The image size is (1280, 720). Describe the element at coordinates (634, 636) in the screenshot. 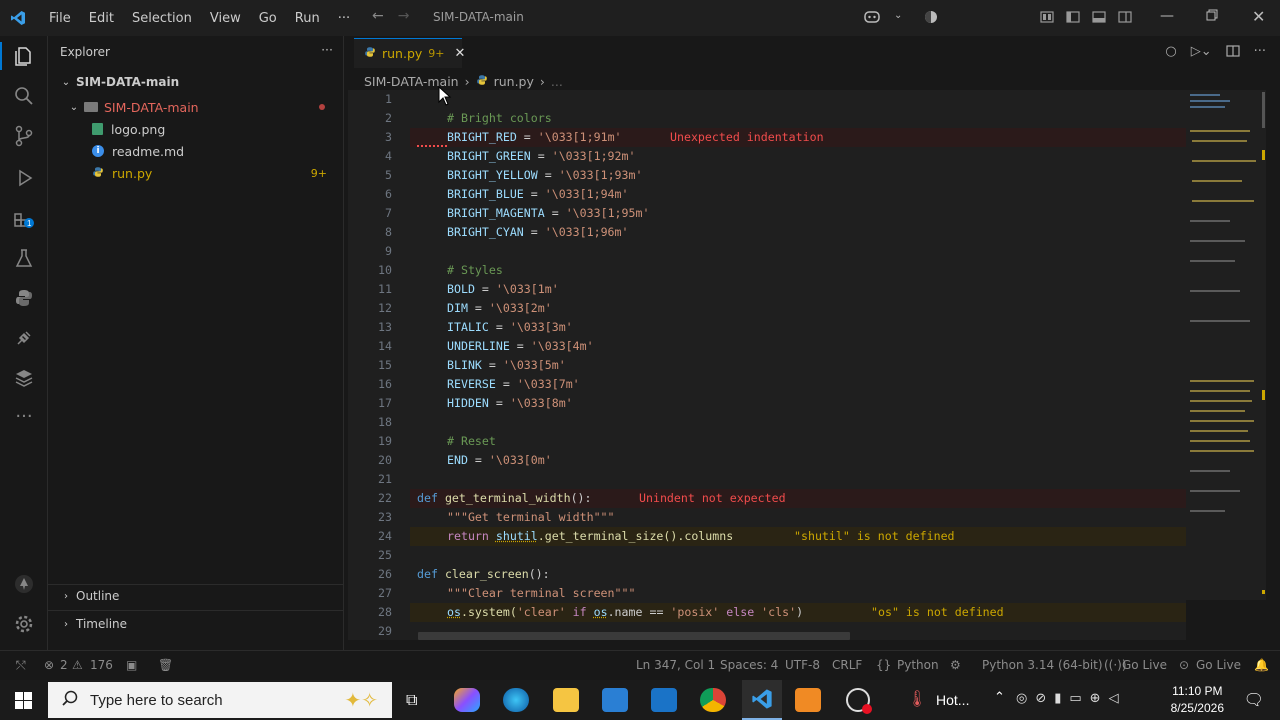

I see `horizontal-scrollbar` at that location.